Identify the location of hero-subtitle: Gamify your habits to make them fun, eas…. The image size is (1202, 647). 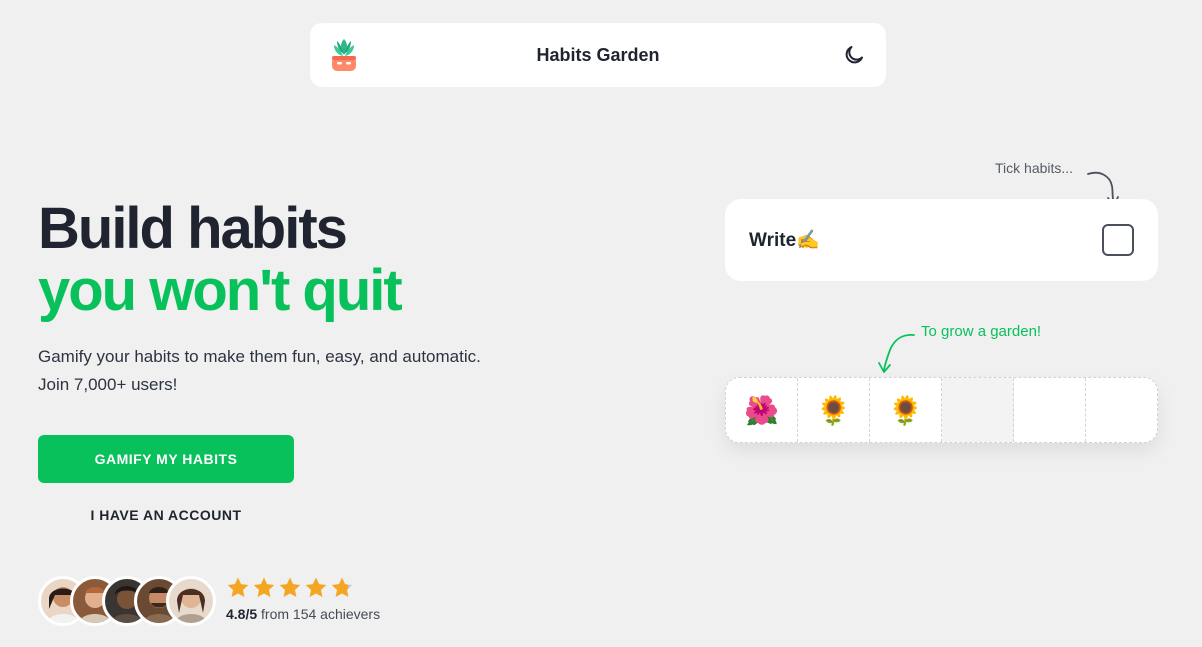
(298, 371).